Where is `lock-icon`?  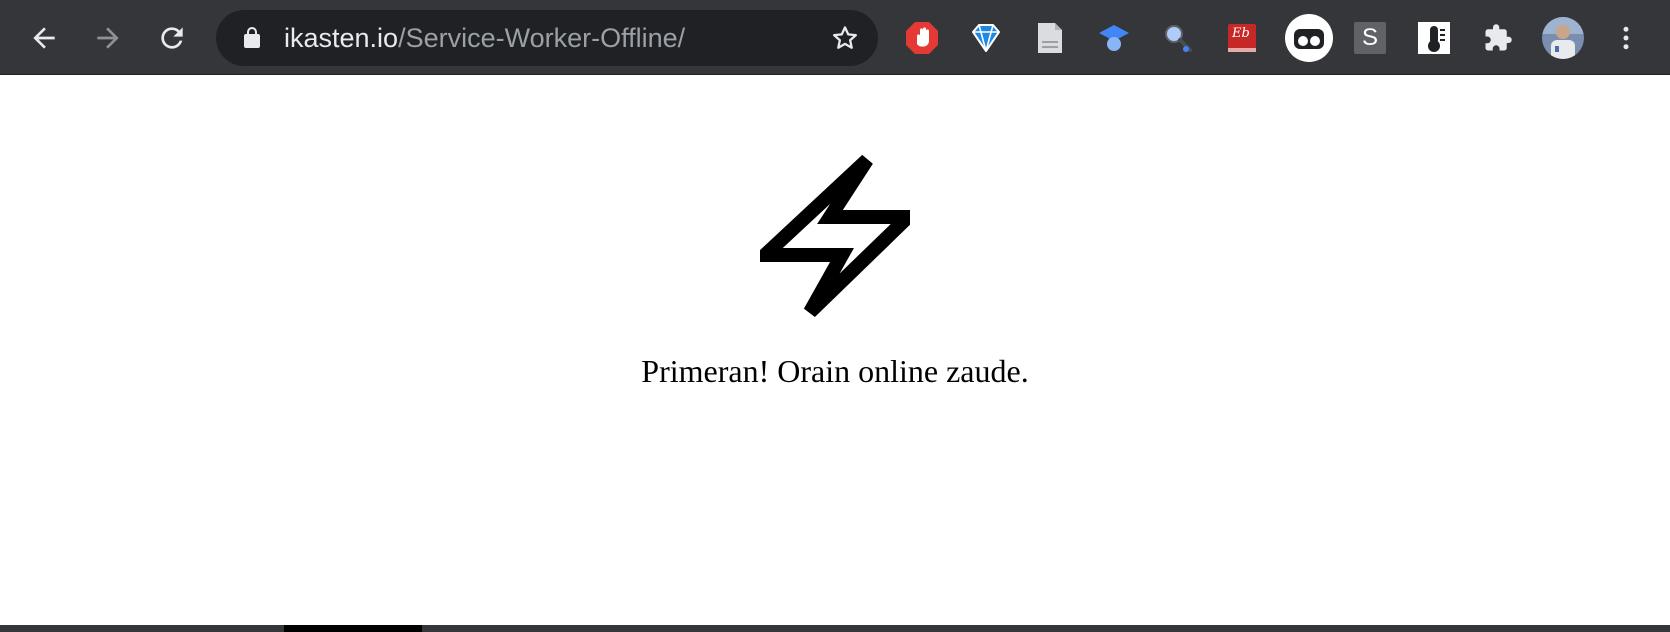 lock-icon is located at coordinates (252, 37).